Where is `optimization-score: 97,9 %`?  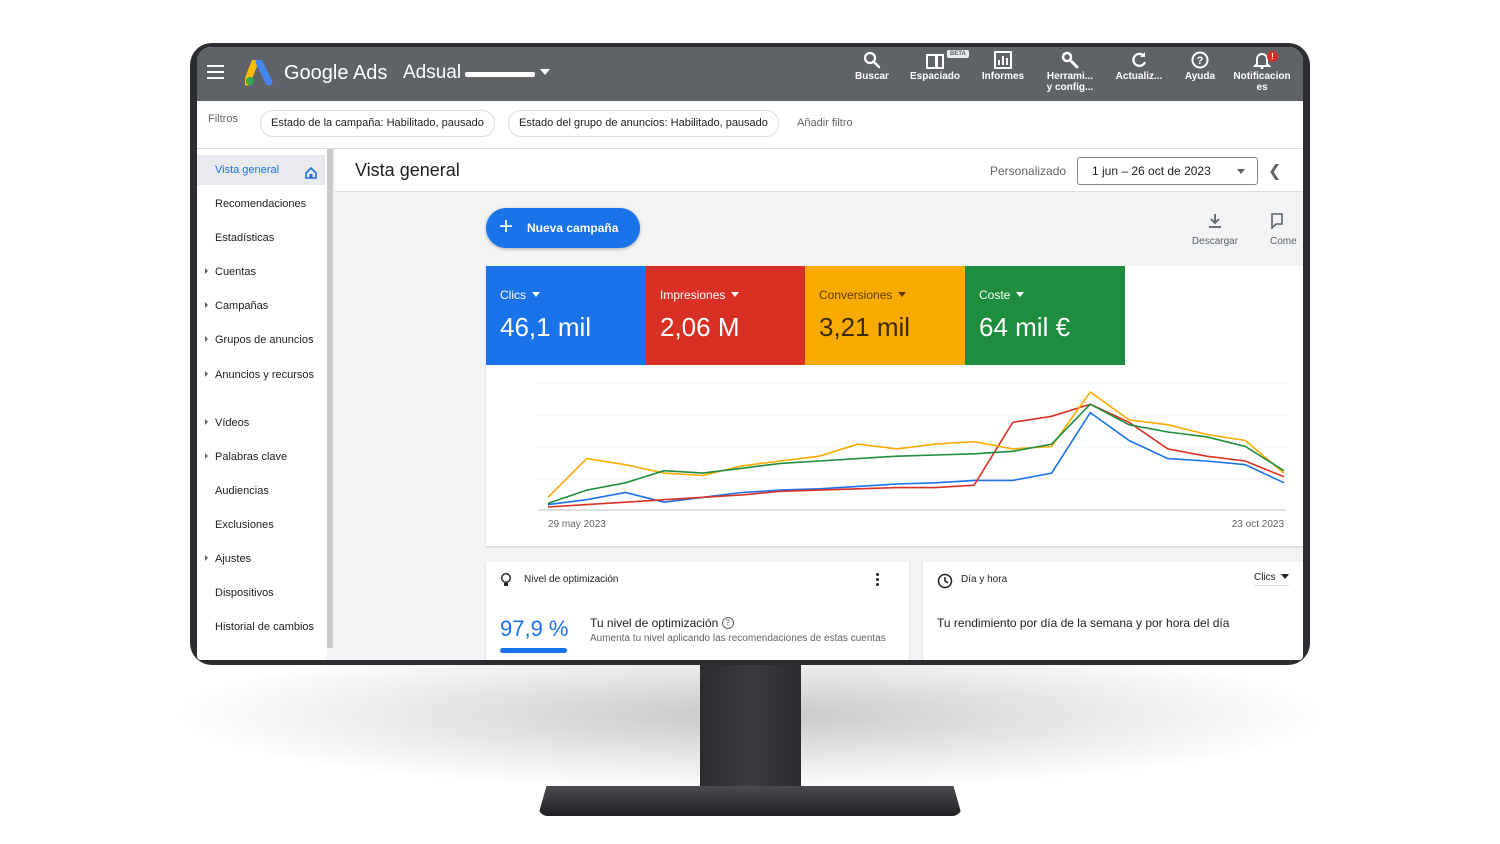
optimization-score: 97,9 % is located at coordinates (534, 628).